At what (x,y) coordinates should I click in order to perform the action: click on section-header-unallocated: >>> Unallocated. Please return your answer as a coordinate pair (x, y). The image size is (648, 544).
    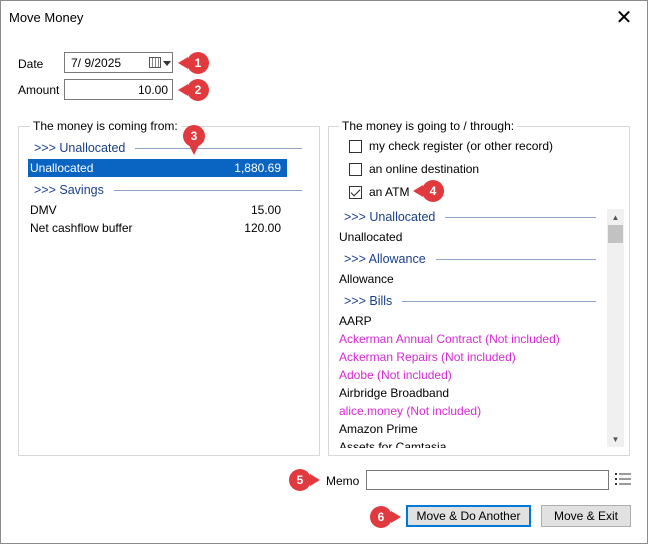
    Looking at the image, I should click on (168, 148).